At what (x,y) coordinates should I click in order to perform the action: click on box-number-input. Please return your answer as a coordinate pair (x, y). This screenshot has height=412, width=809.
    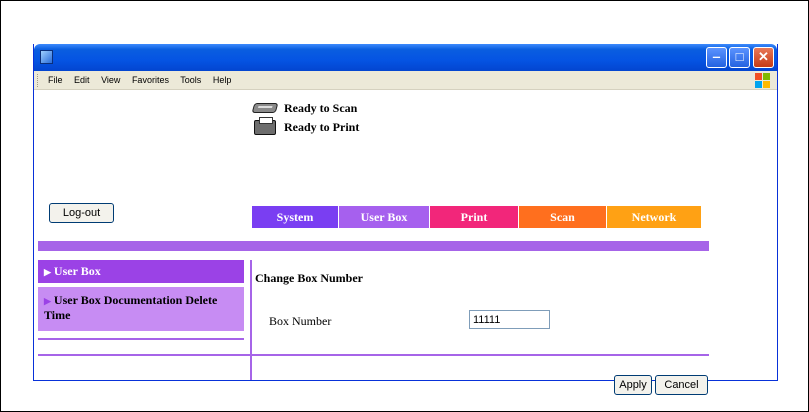
    Looking at the image, I should click on (509, 319).